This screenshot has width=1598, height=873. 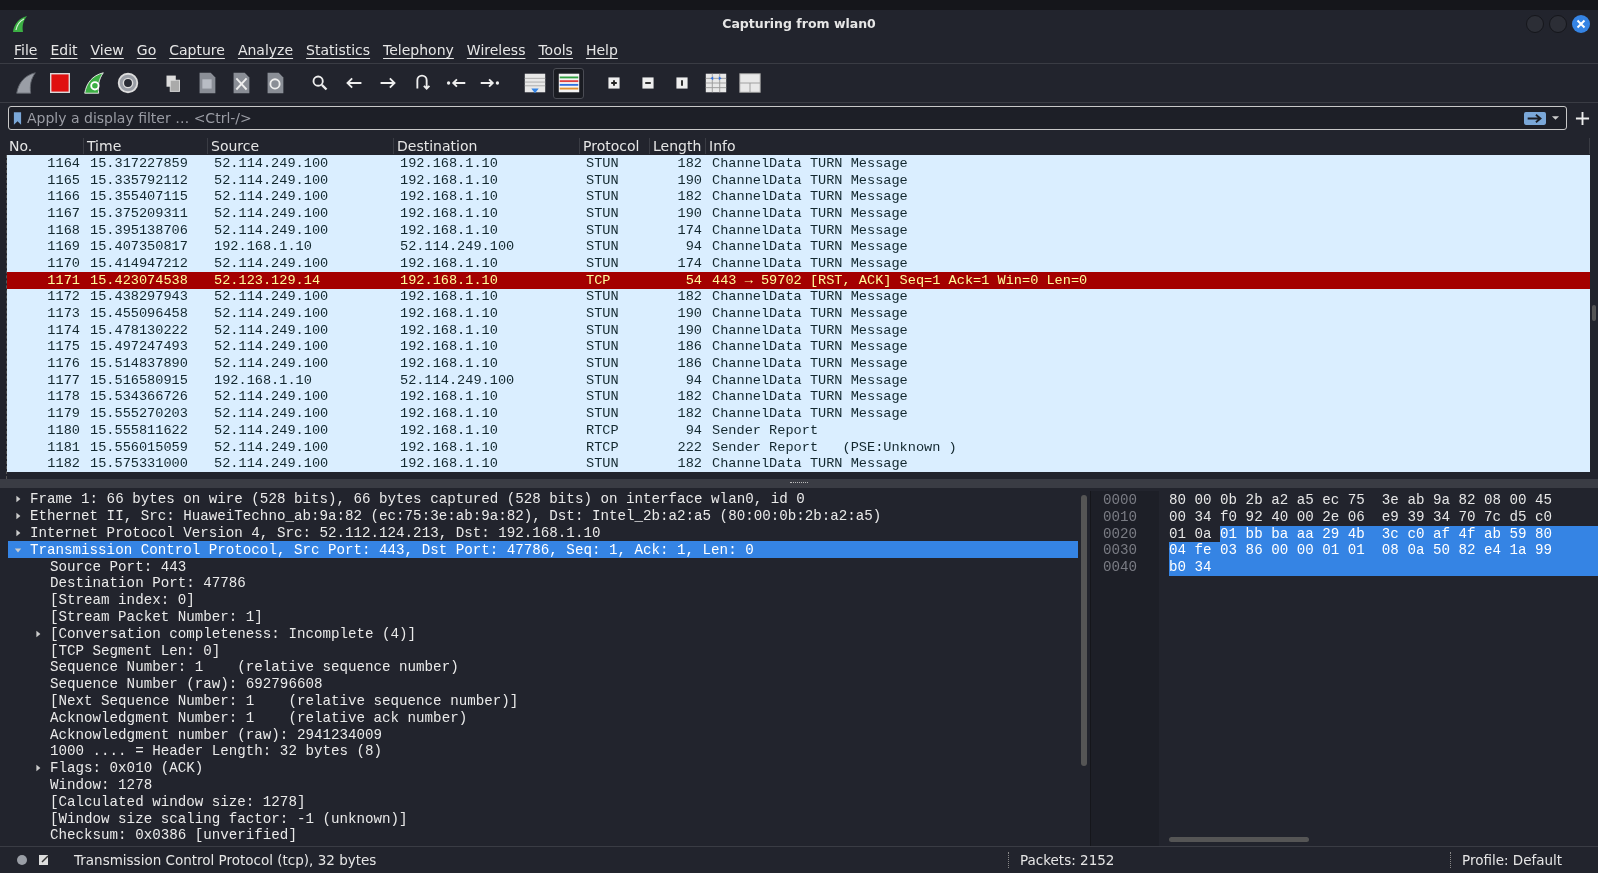 What do you see at coordinates (63, 430) in the screenshot?
I see `table-cell-text: 1180` at bounding box center [63, 430].